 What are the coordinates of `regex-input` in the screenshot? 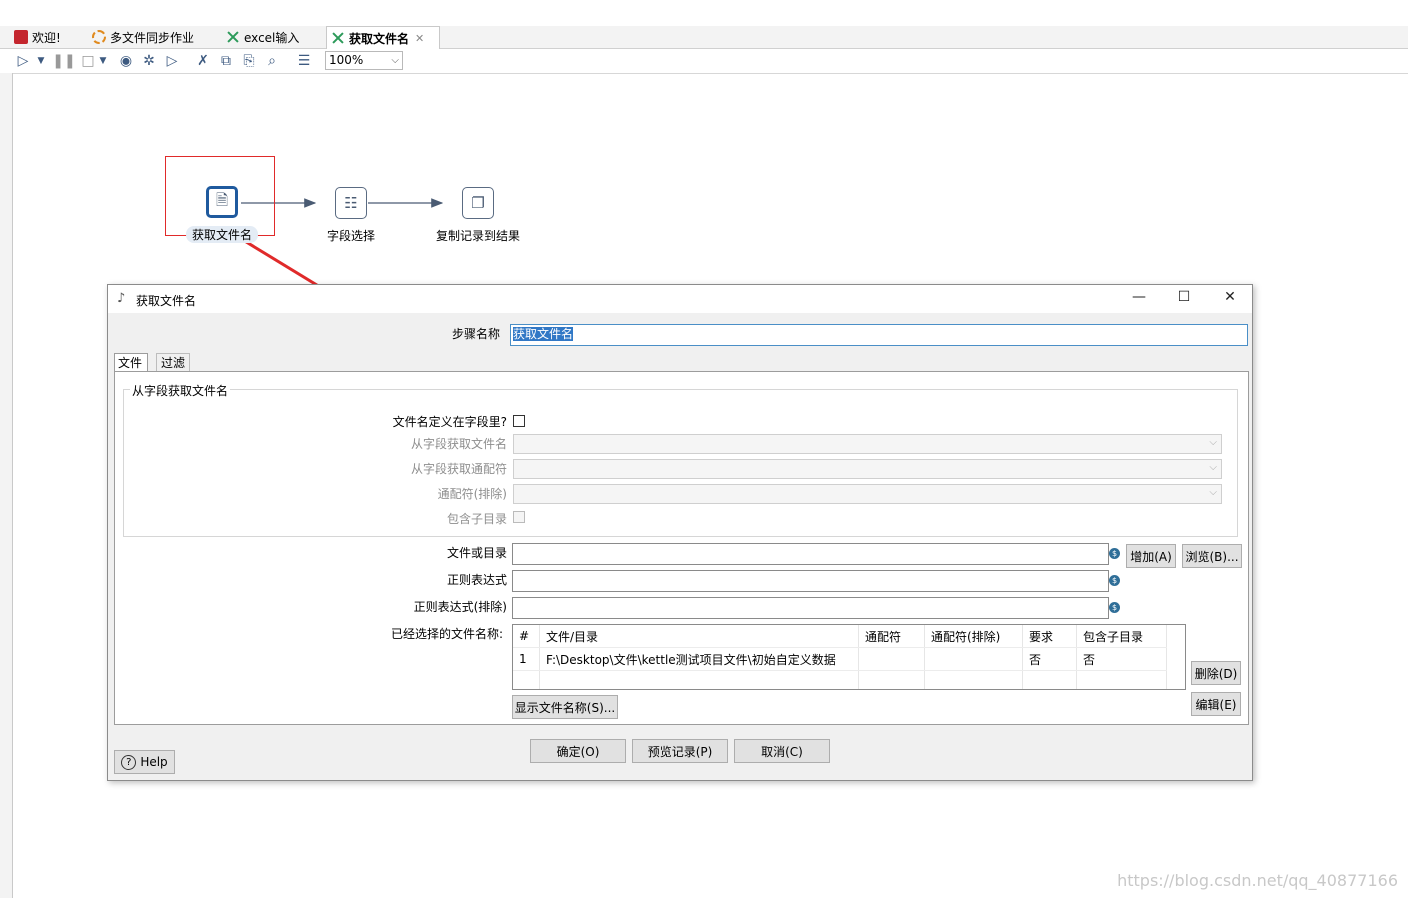 It's located at (810, 581).